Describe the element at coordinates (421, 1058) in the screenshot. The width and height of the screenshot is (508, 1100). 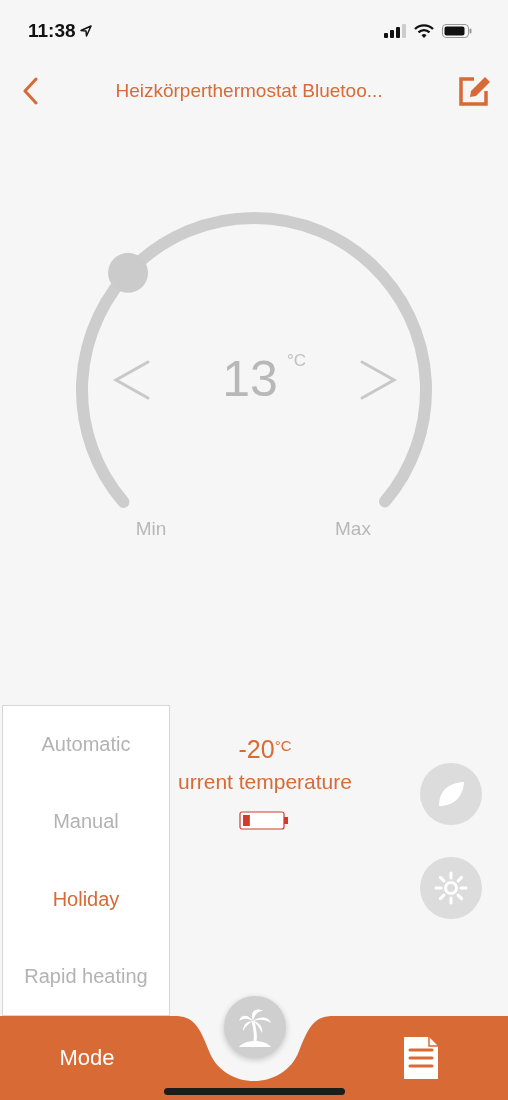
I see `document-button` at that location.